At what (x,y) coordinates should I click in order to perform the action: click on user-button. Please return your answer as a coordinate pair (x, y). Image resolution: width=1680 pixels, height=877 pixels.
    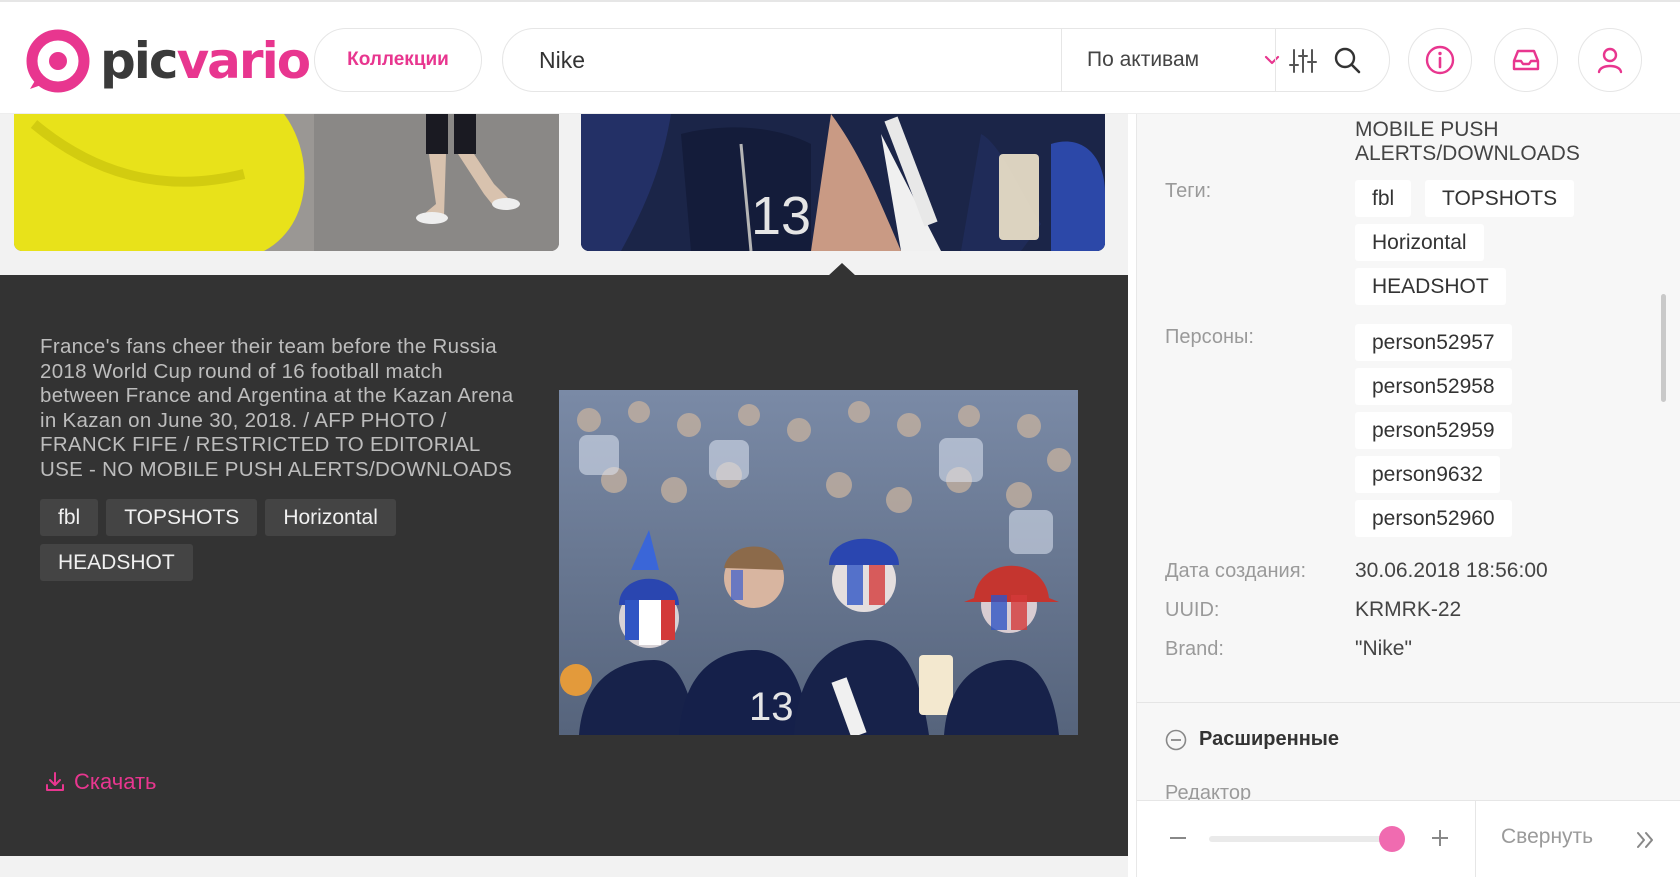
    Looking at the image, I should click on (1610, 60).